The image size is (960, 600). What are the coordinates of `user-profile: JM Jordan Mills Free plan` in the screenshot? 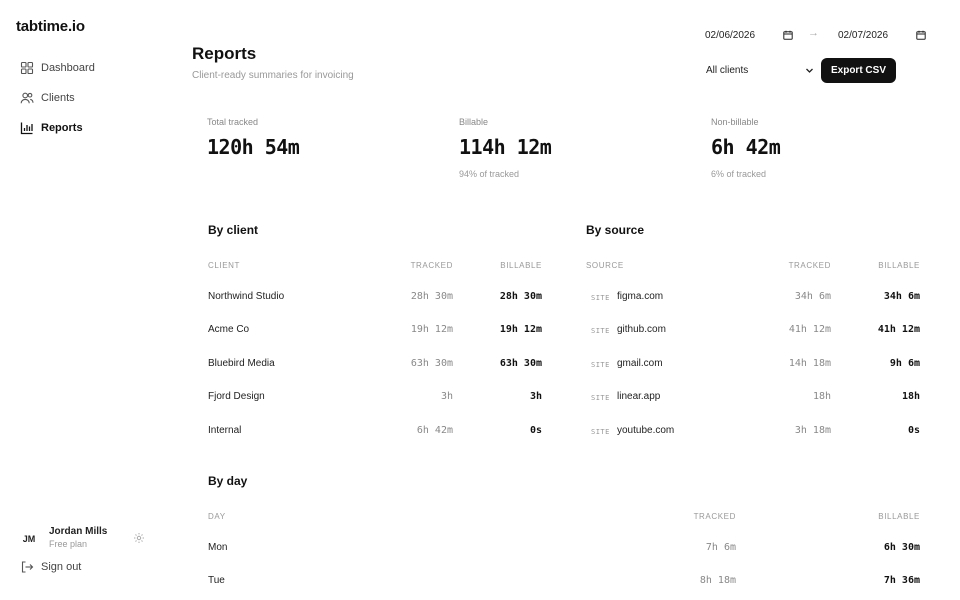 It's located at (86, 537).